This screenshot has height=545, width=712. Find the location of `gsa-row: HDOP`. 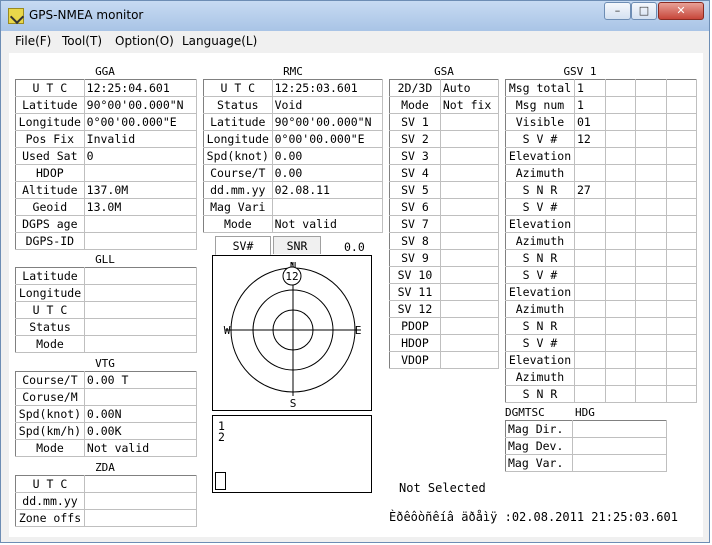

gsa-row: HDOP is located at coordinates (444, 343).